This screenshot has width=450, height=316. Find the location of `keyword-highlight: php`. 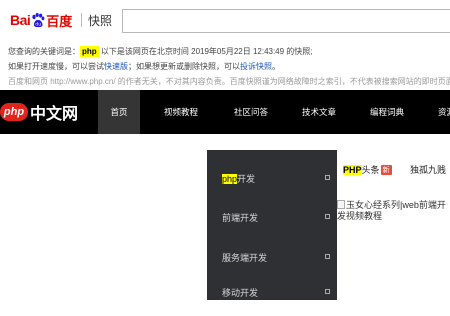

keyword-highlight: php is located at coordinates (89, 51).